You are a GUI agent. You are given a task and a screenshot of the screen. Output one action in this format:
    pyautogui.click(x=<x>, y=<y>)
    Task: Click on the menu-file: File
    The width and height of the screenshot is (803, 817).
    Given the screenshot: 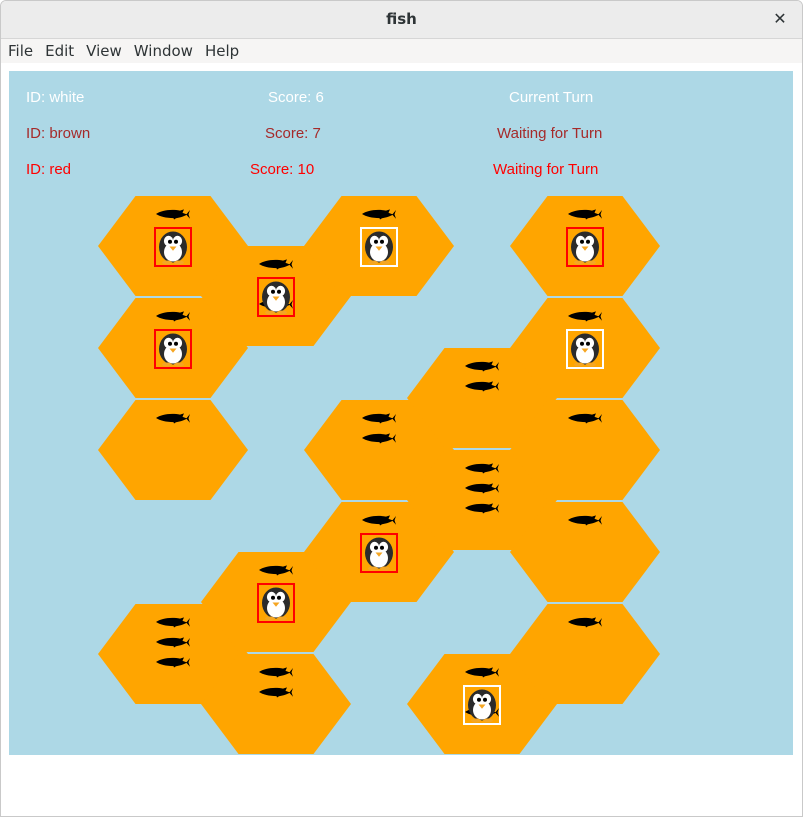 What is the action you would take?
    pyautogui.click(x=20, y=51)
    